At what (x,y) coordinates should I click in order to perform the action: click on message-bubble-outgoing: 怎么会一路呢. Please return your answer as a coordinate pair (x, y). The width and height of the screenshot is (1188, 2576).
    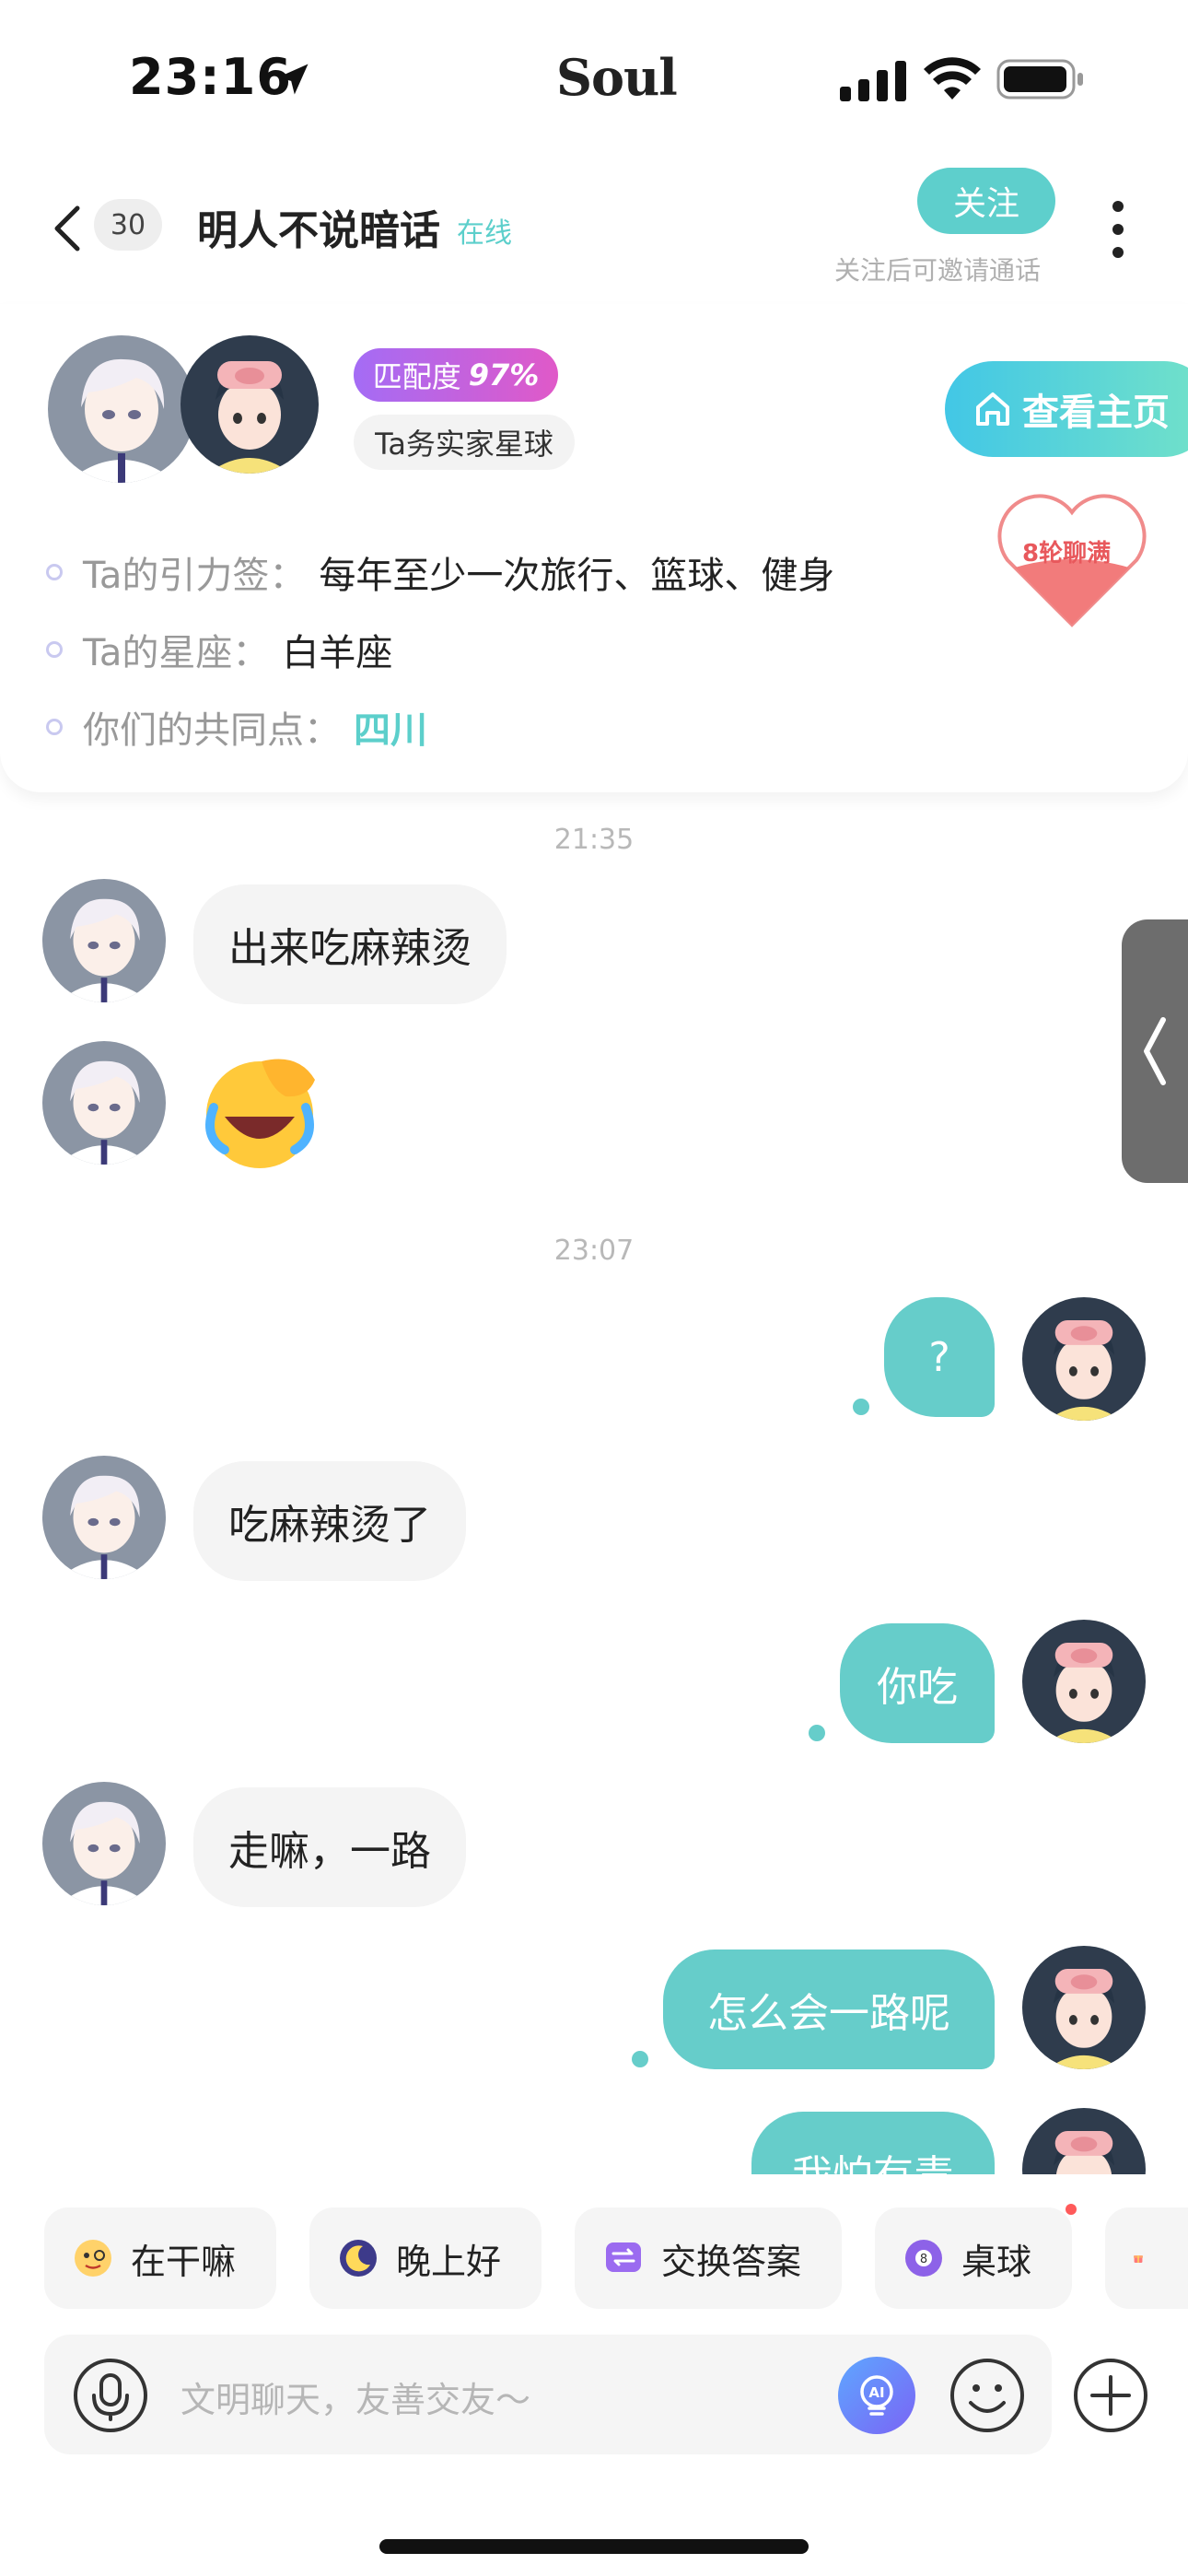
    Looking at the image, I should click on (829, 2009).